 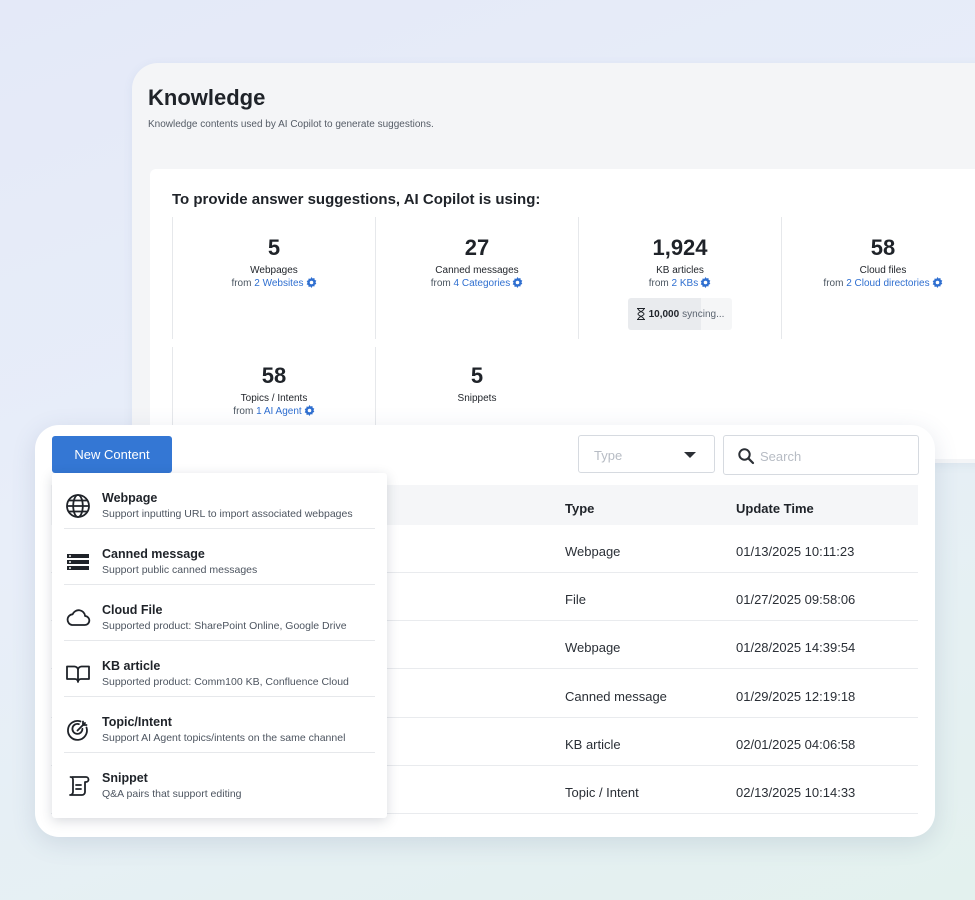 I want to click on menu-item-title: Snippet, so click(x=125, y=778).